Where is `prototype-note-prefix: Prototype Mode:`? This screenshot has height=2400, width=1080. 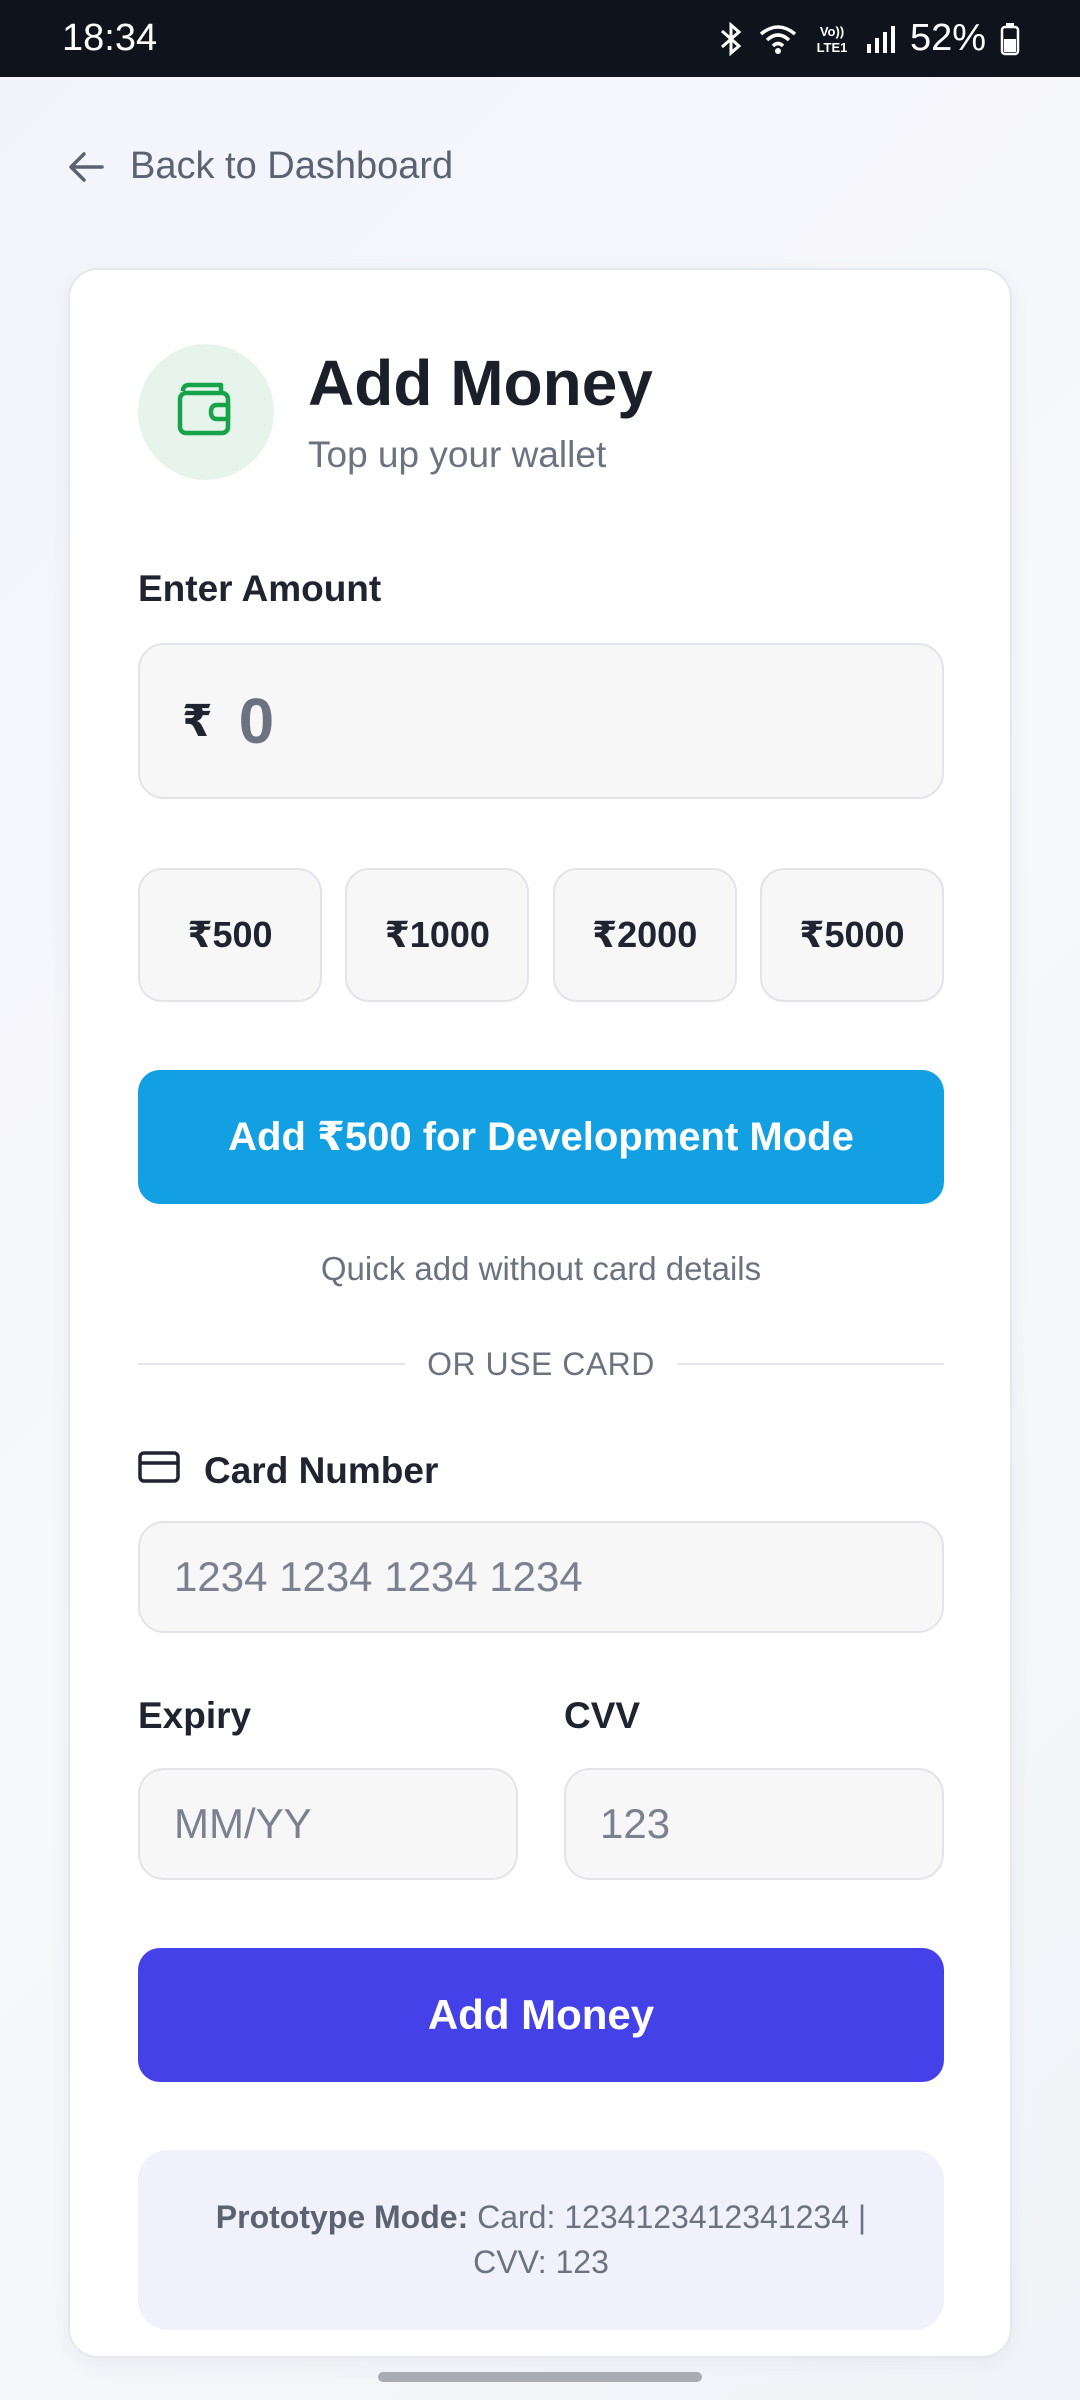
prototype-note-prefix: Prototype Mode: is located at coordinates (342, 2217).